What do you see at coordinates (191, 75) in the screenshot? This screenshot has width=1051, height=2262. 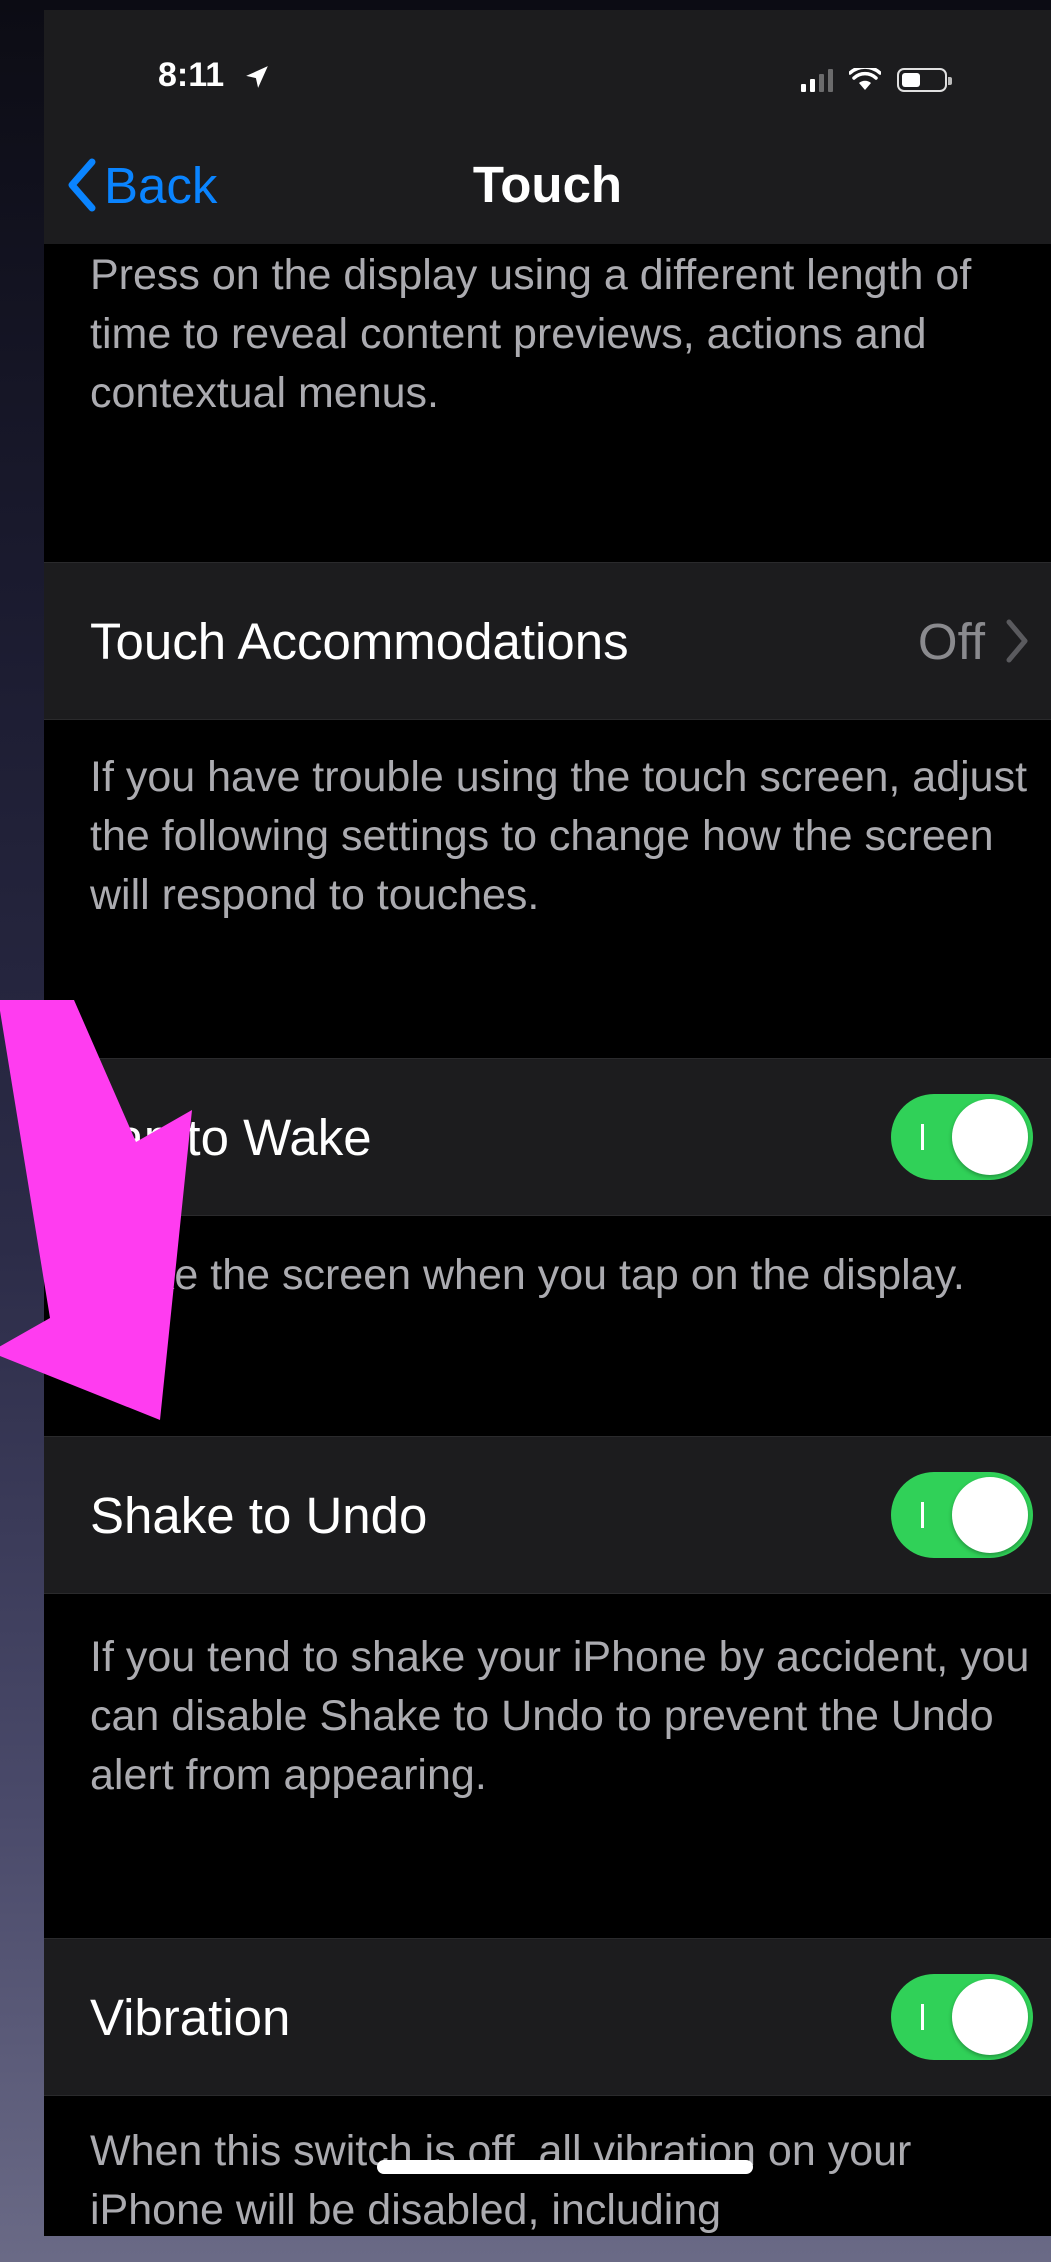 I see `status-time: 8:11` at bounding box center [191, 75].